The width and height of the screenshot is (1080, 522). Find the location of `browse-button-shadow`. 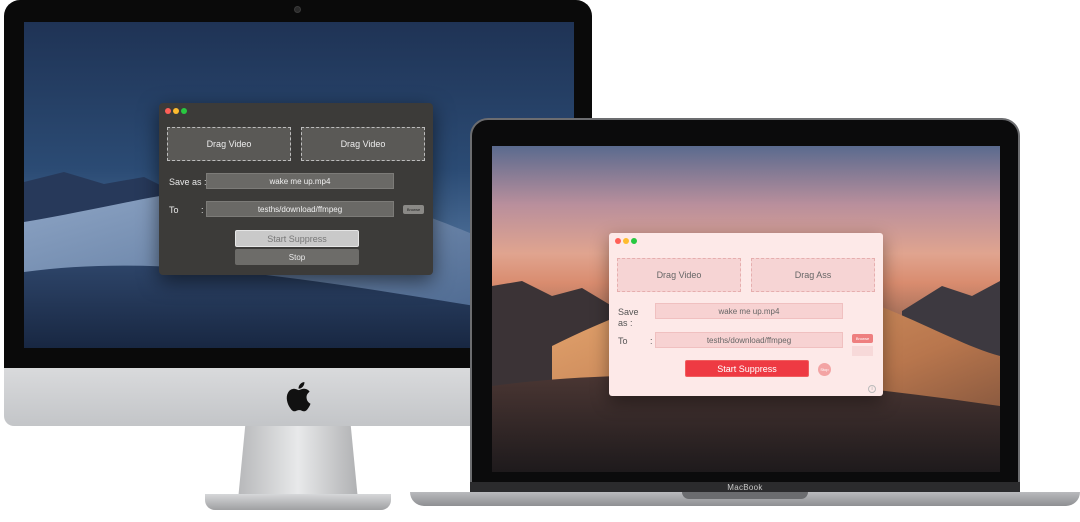

browse-button-shadow is located at coordinates (862, 351).